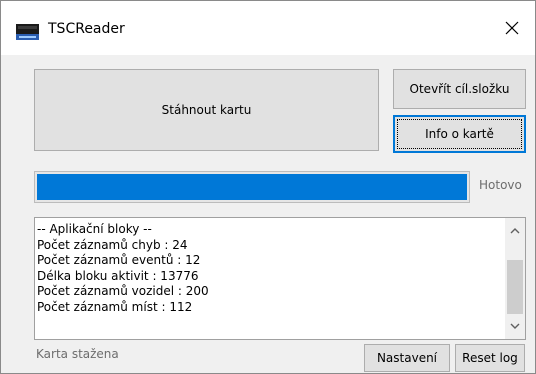  I want to click on card-info-button: Info o kartě, so click(459, 134).